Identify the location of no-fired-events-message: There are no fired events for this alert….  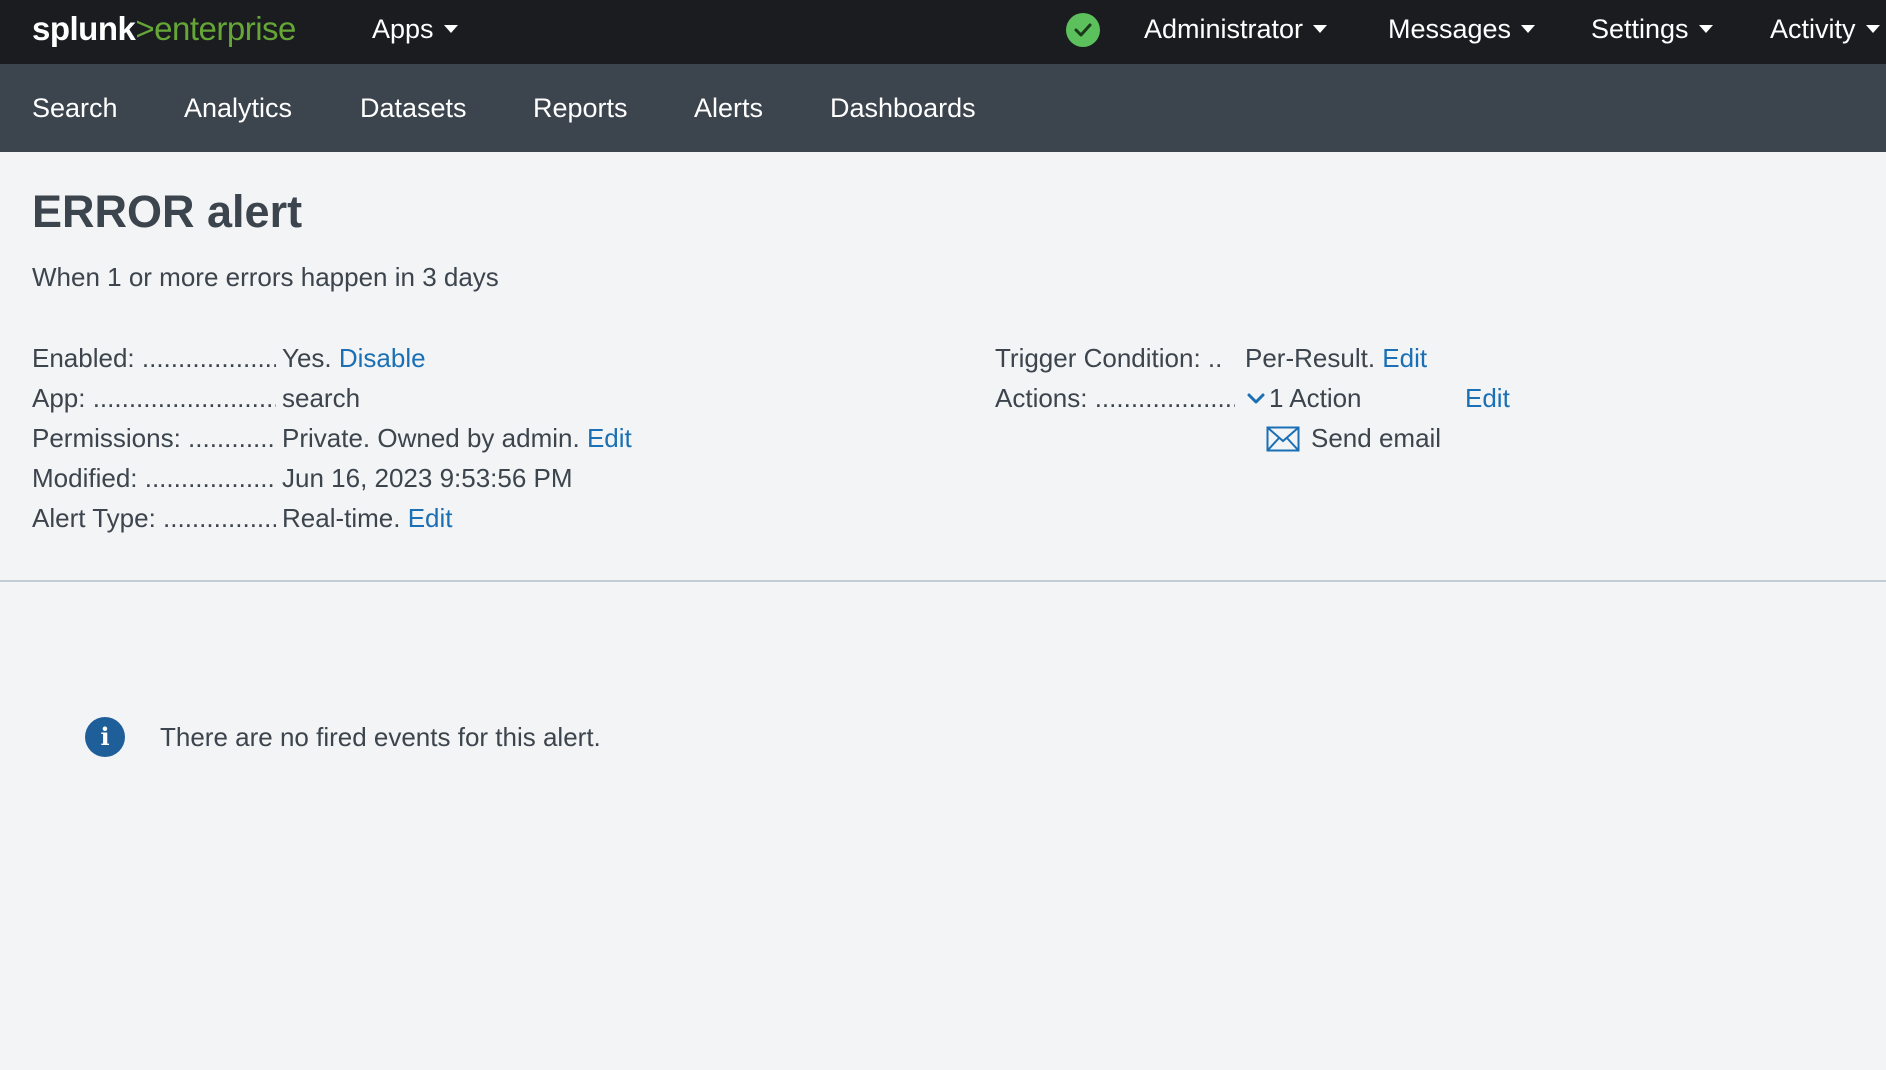
(380, 737).